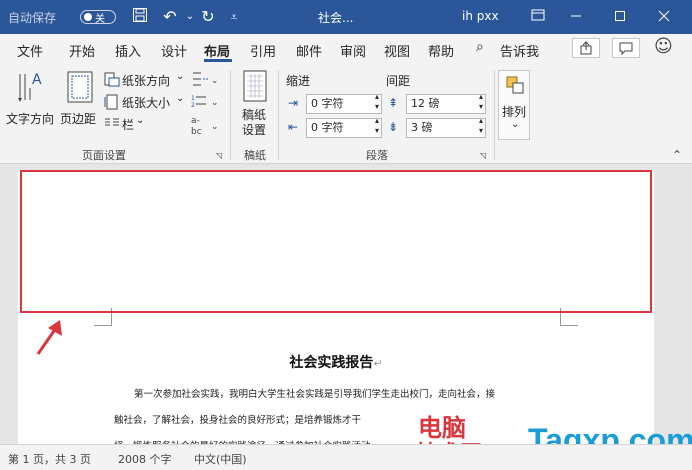 This screenshot has height=470, width=692. What do you see at coordinates (377, 155) in the screenshot?
I see `group-label-paragraph: 段落` at bounding box center [377, 155].